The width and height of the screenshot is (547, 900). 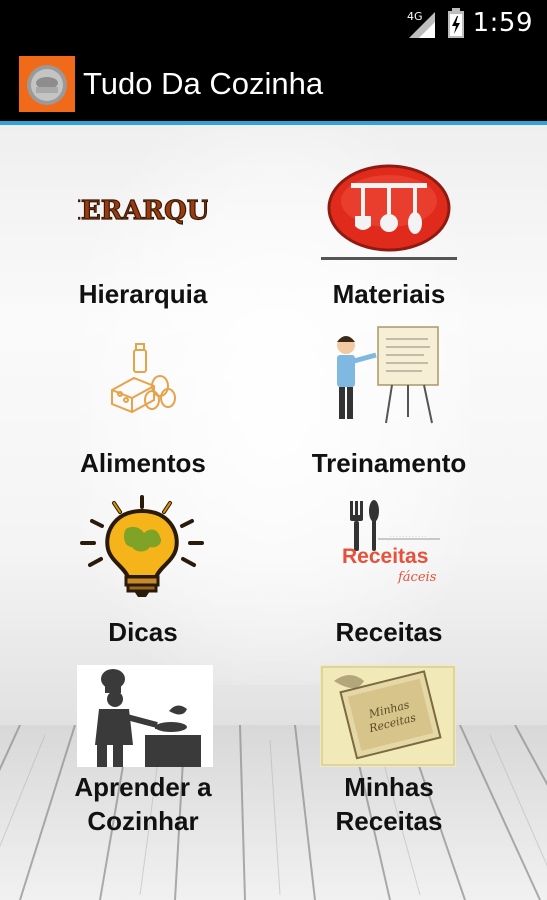 I want to click on menu-item-aprender-a-cozinhar: Aprender a Cozinhar, so click(x=143, y=752).